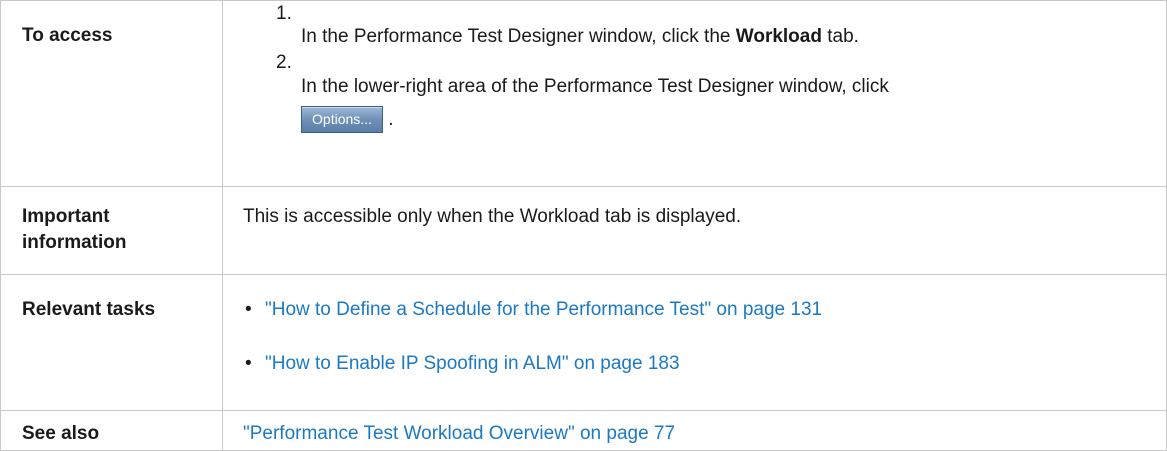  I want to click on step-period: ., so click(391, 119).